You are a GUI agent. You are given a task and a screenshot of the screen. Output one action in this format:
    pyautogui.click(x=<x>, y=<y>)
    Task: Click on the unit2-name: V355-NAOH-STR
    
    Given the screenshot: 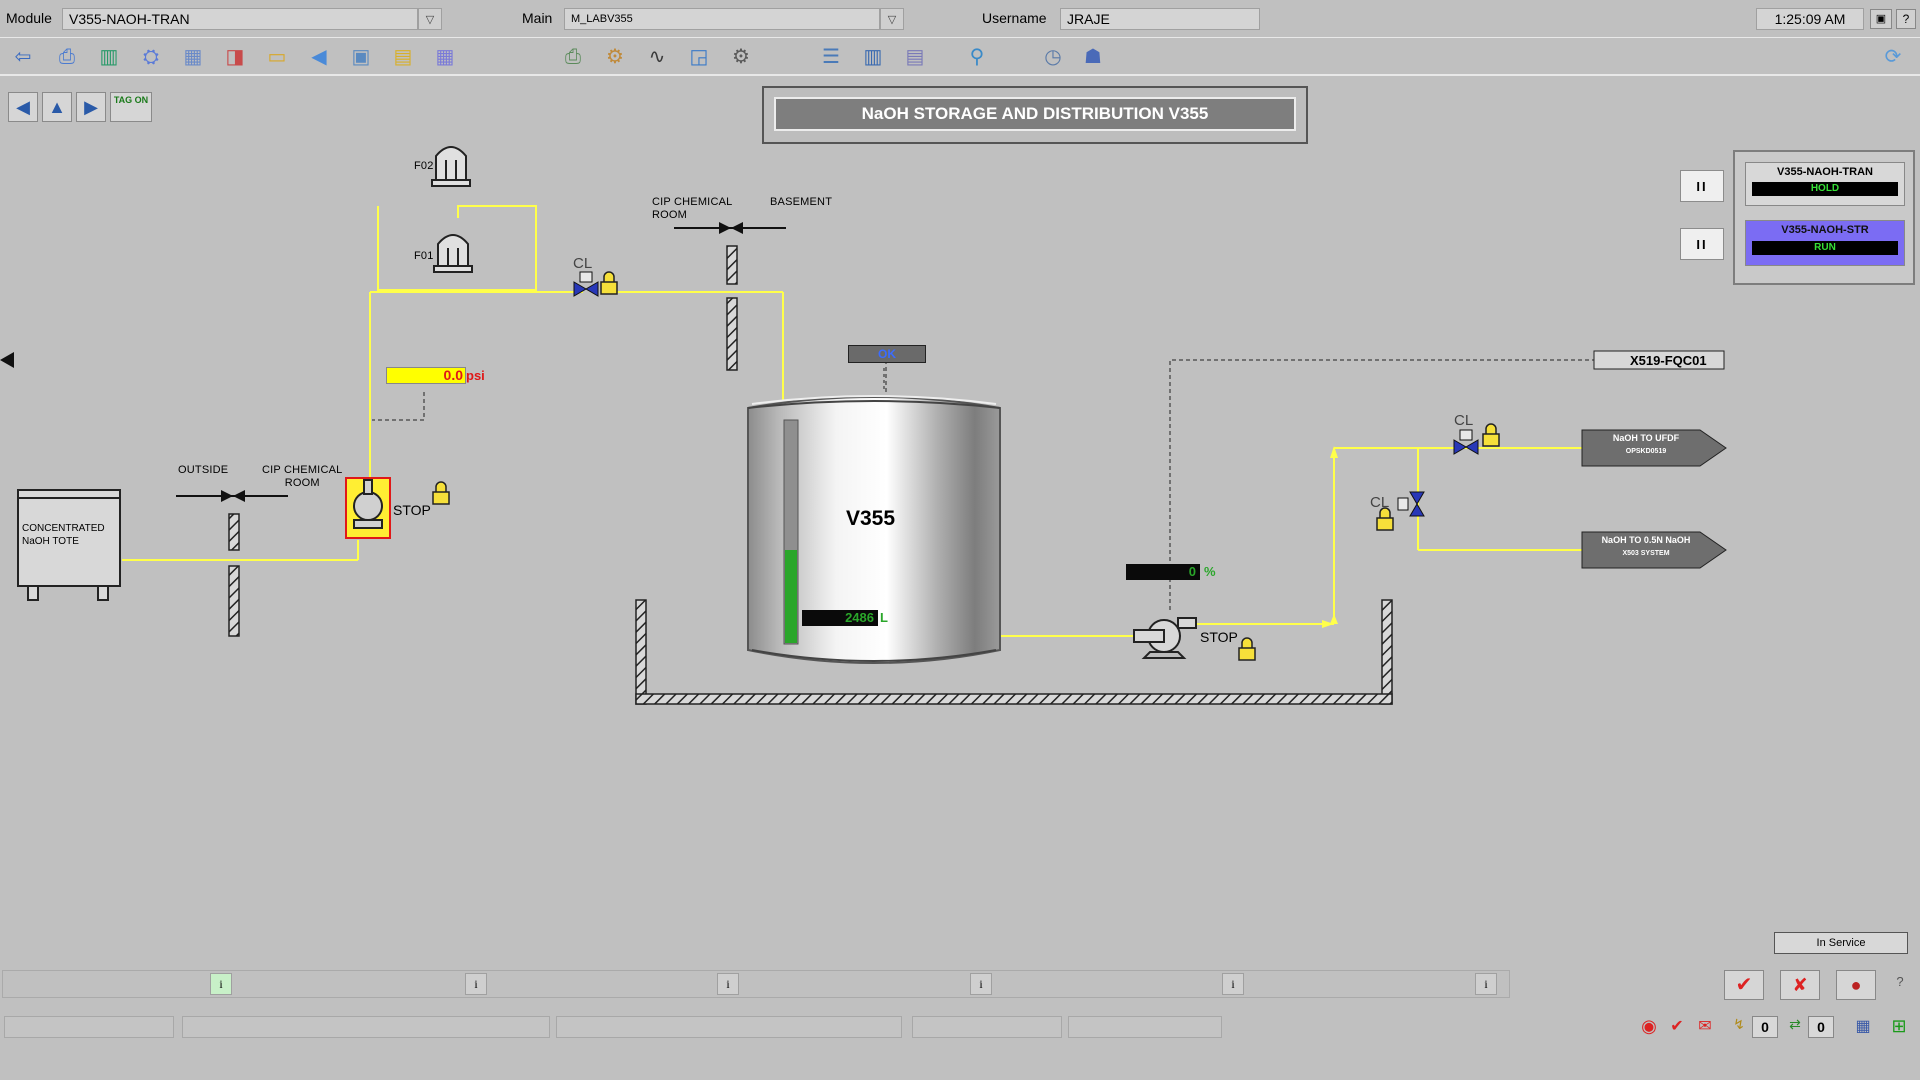 What is the action you would take?
    pyautogui.click(x=1825, y=230)
    